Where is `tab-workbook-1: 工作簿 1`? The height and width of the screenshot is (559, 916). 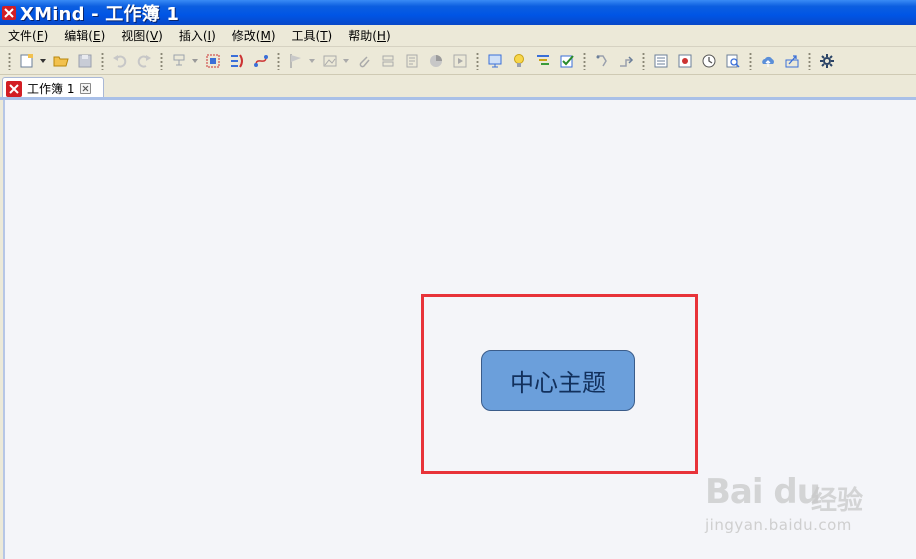
tab-workbook-1: 工作簿 1 is located at coordinates (53, 88).